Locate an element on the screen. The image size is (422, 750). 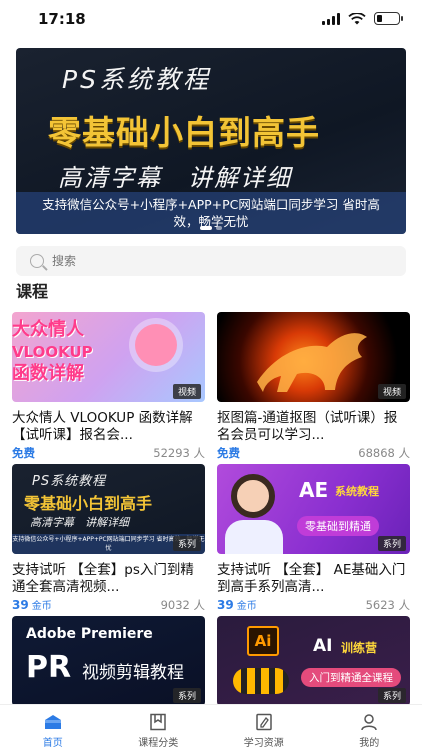
bee-illustration is located at coordinates (261, 681).